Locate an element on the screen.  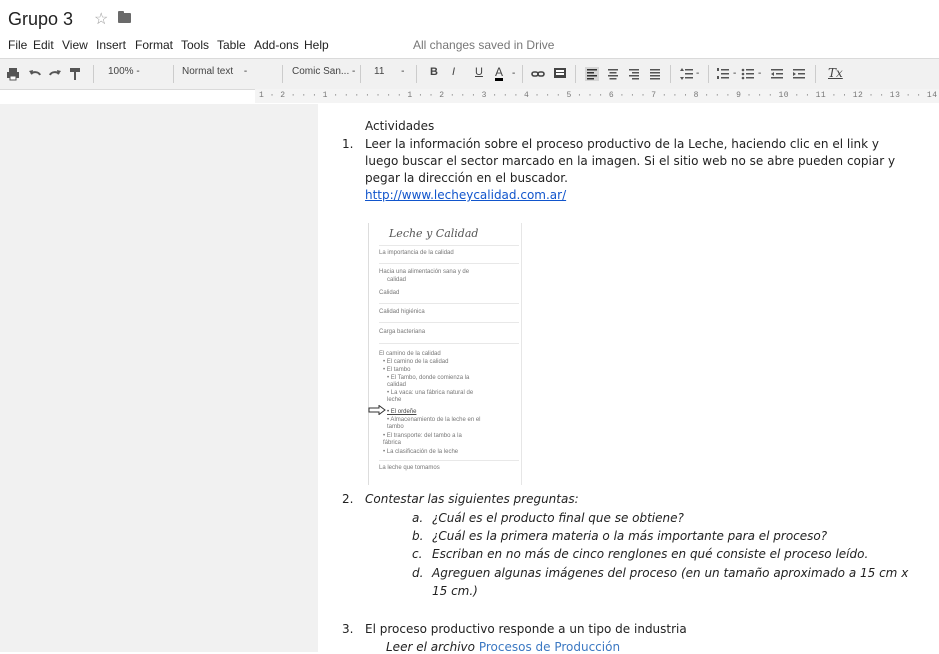
thumbnail-item: • El ordeñe is located at coordinates (402, 412).